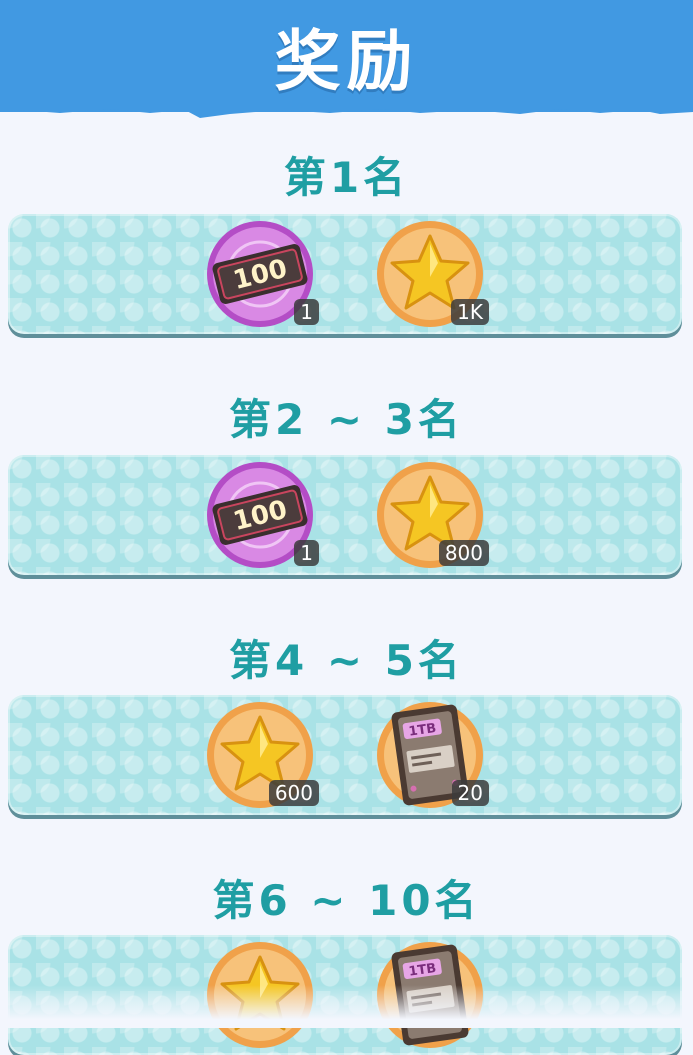 Image resolution: width=693 pixels, height=1055 pixels. What do you see at coordinates (432, 515) in the screenshot?
I see `reward-item-star: 800` at bounding box center [432, 515].